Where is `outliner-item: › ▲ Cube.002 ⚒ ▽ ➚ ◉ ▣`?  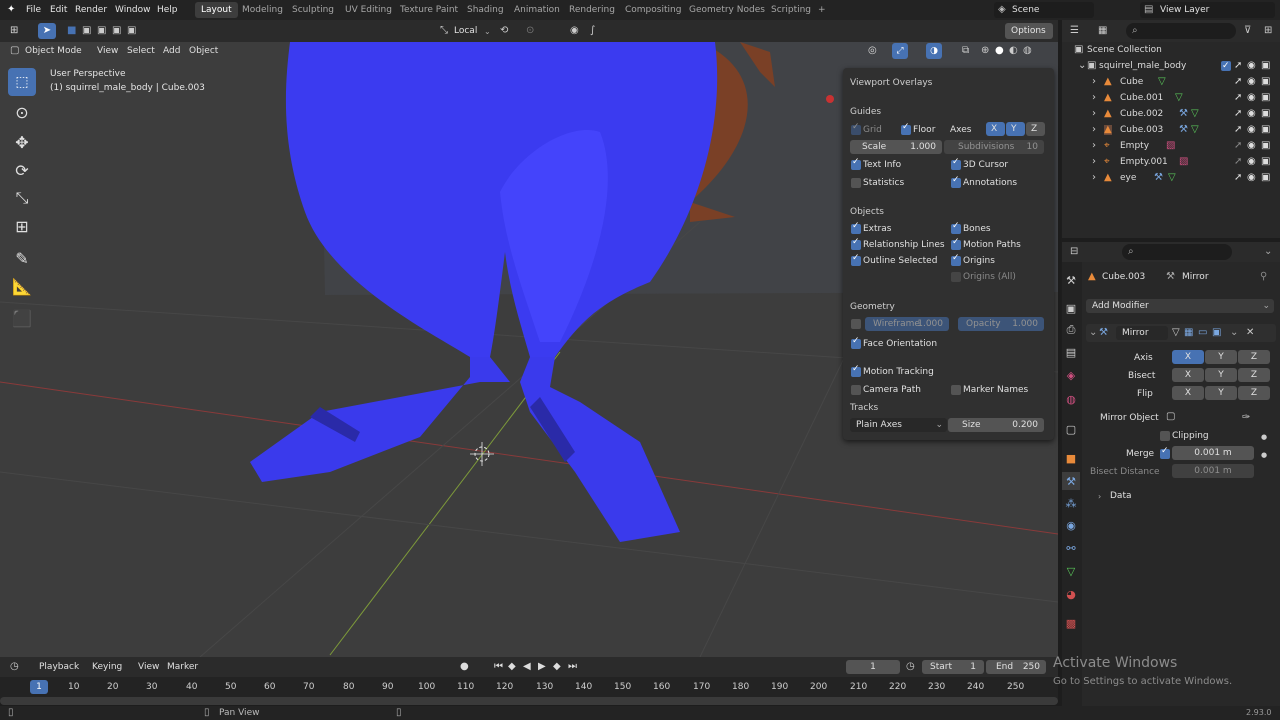
outliner-item: › ▲ Cube.002 ⚒ ▽ ➚ ◉ ▣ is located at coordinates (1171, 114).